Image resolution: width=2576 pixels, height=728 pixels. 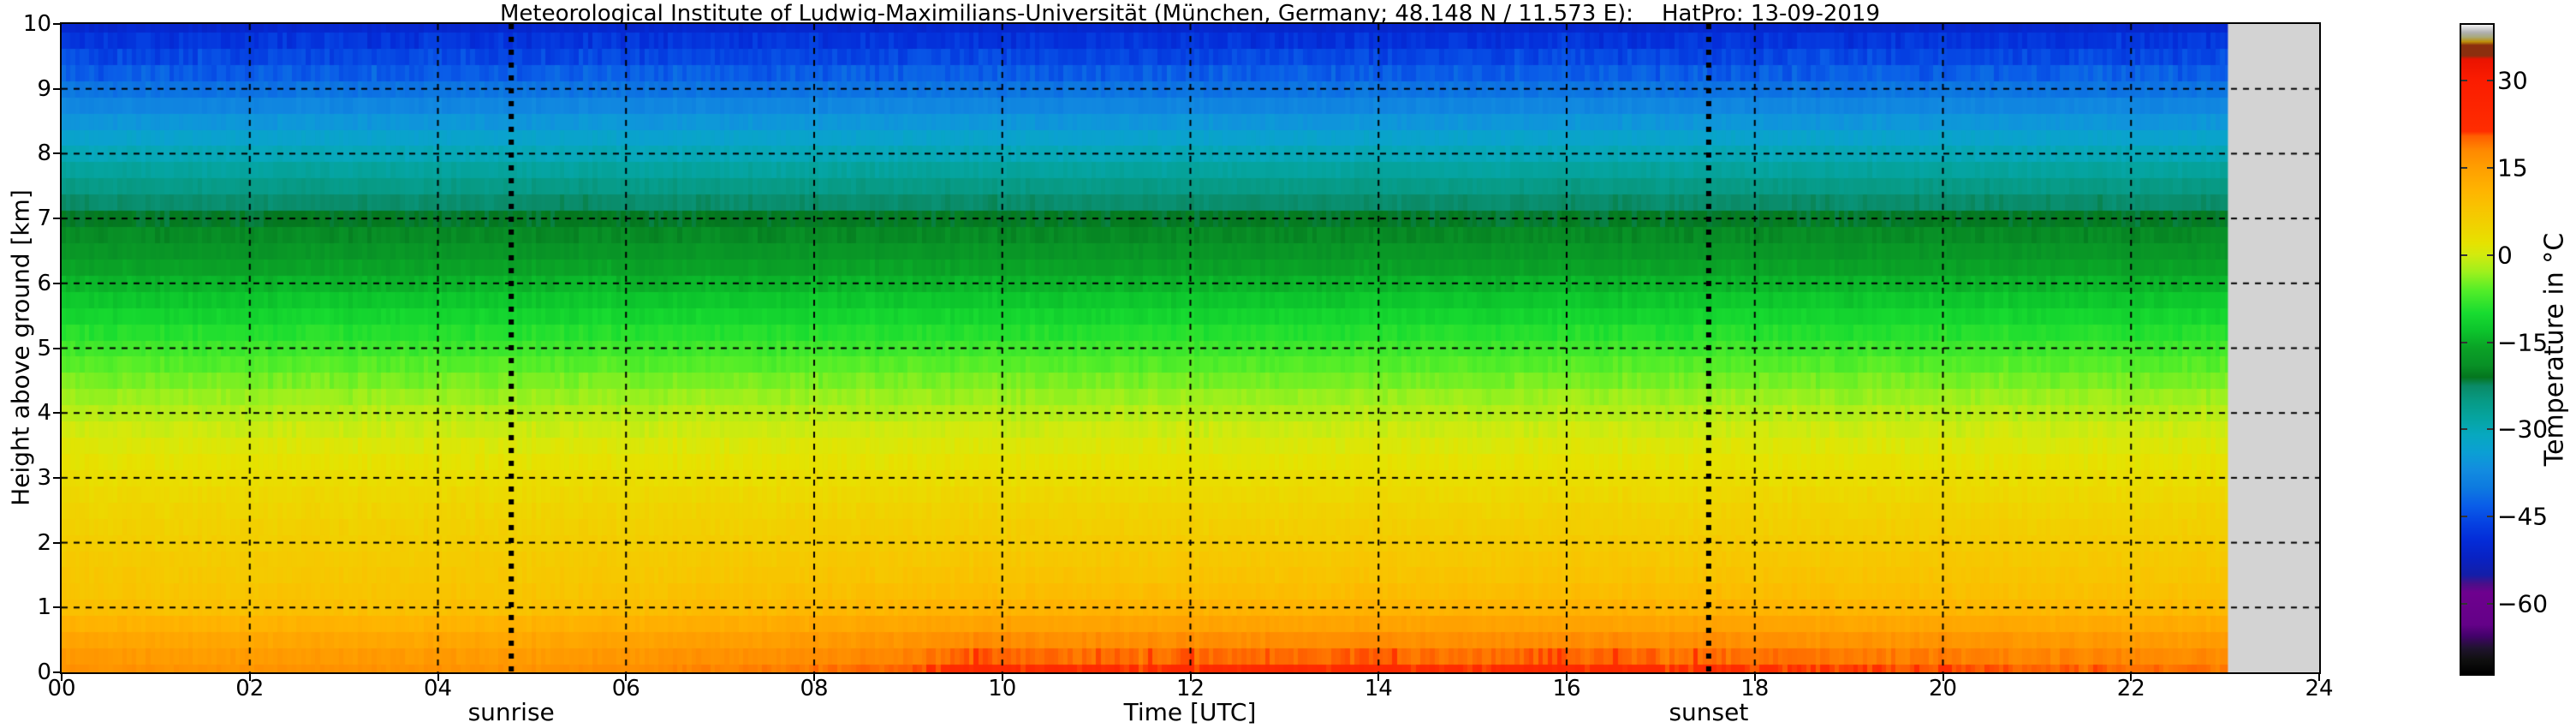 What do you see at coordinates (2554, 349) in the screenshot?
I see `colorbar-label: Temperature in °C` at bounding box center [2554, 349].